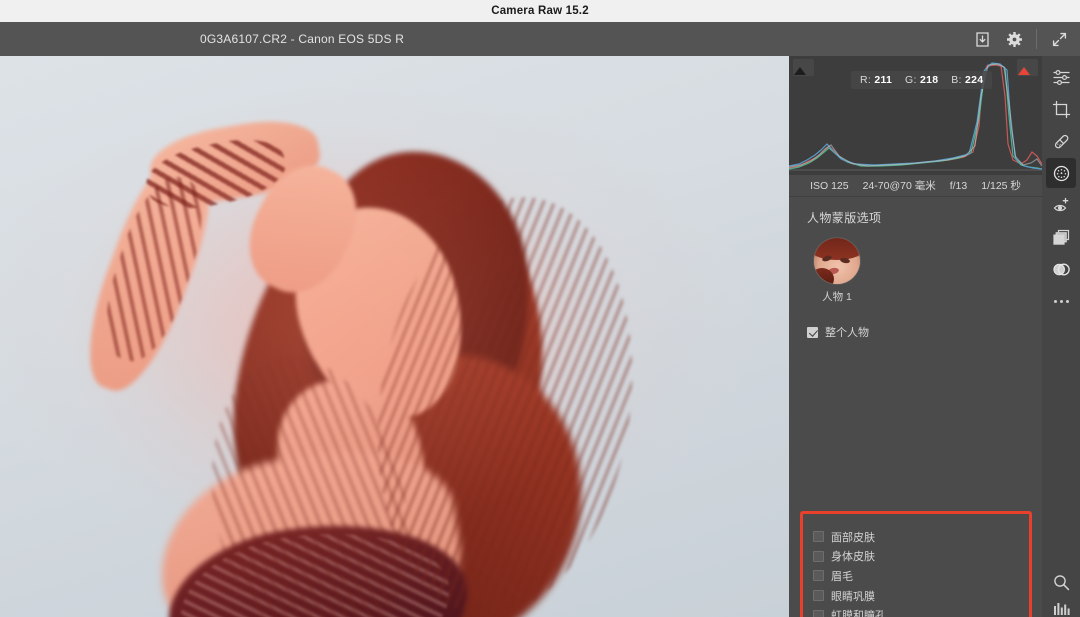 The image size is (1080, 617). I want to click on tool-rail, so click(1061, 336).